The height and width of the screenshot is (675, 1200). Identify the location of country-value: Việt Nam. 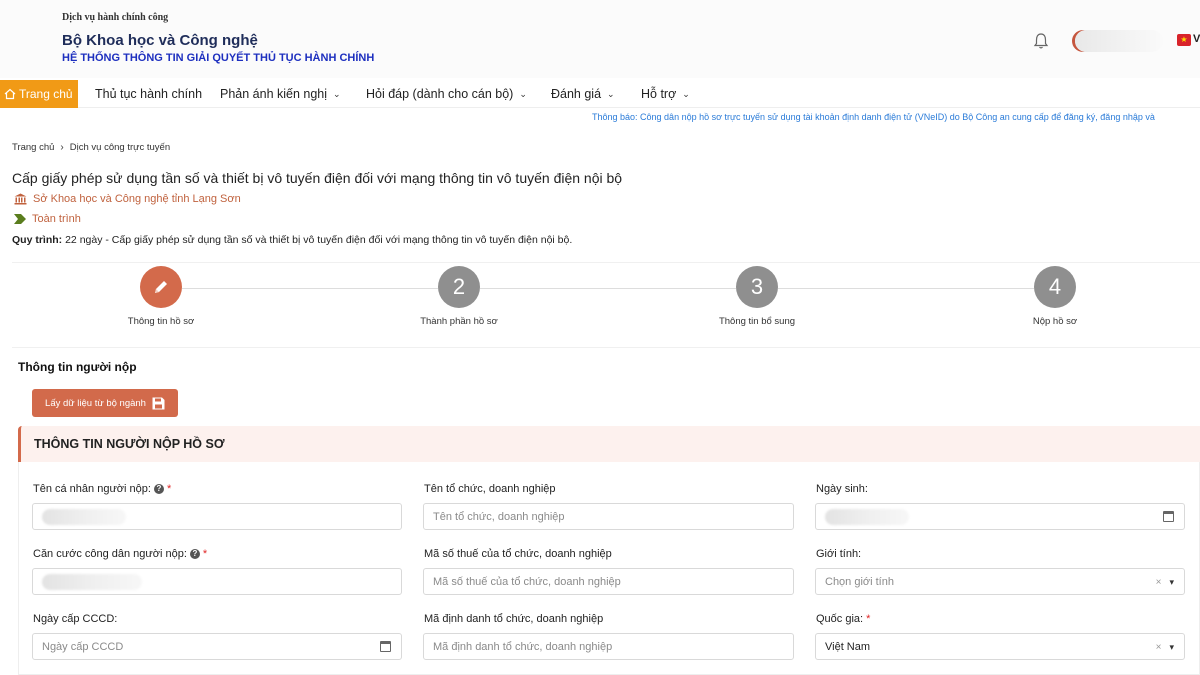
(848, 646).